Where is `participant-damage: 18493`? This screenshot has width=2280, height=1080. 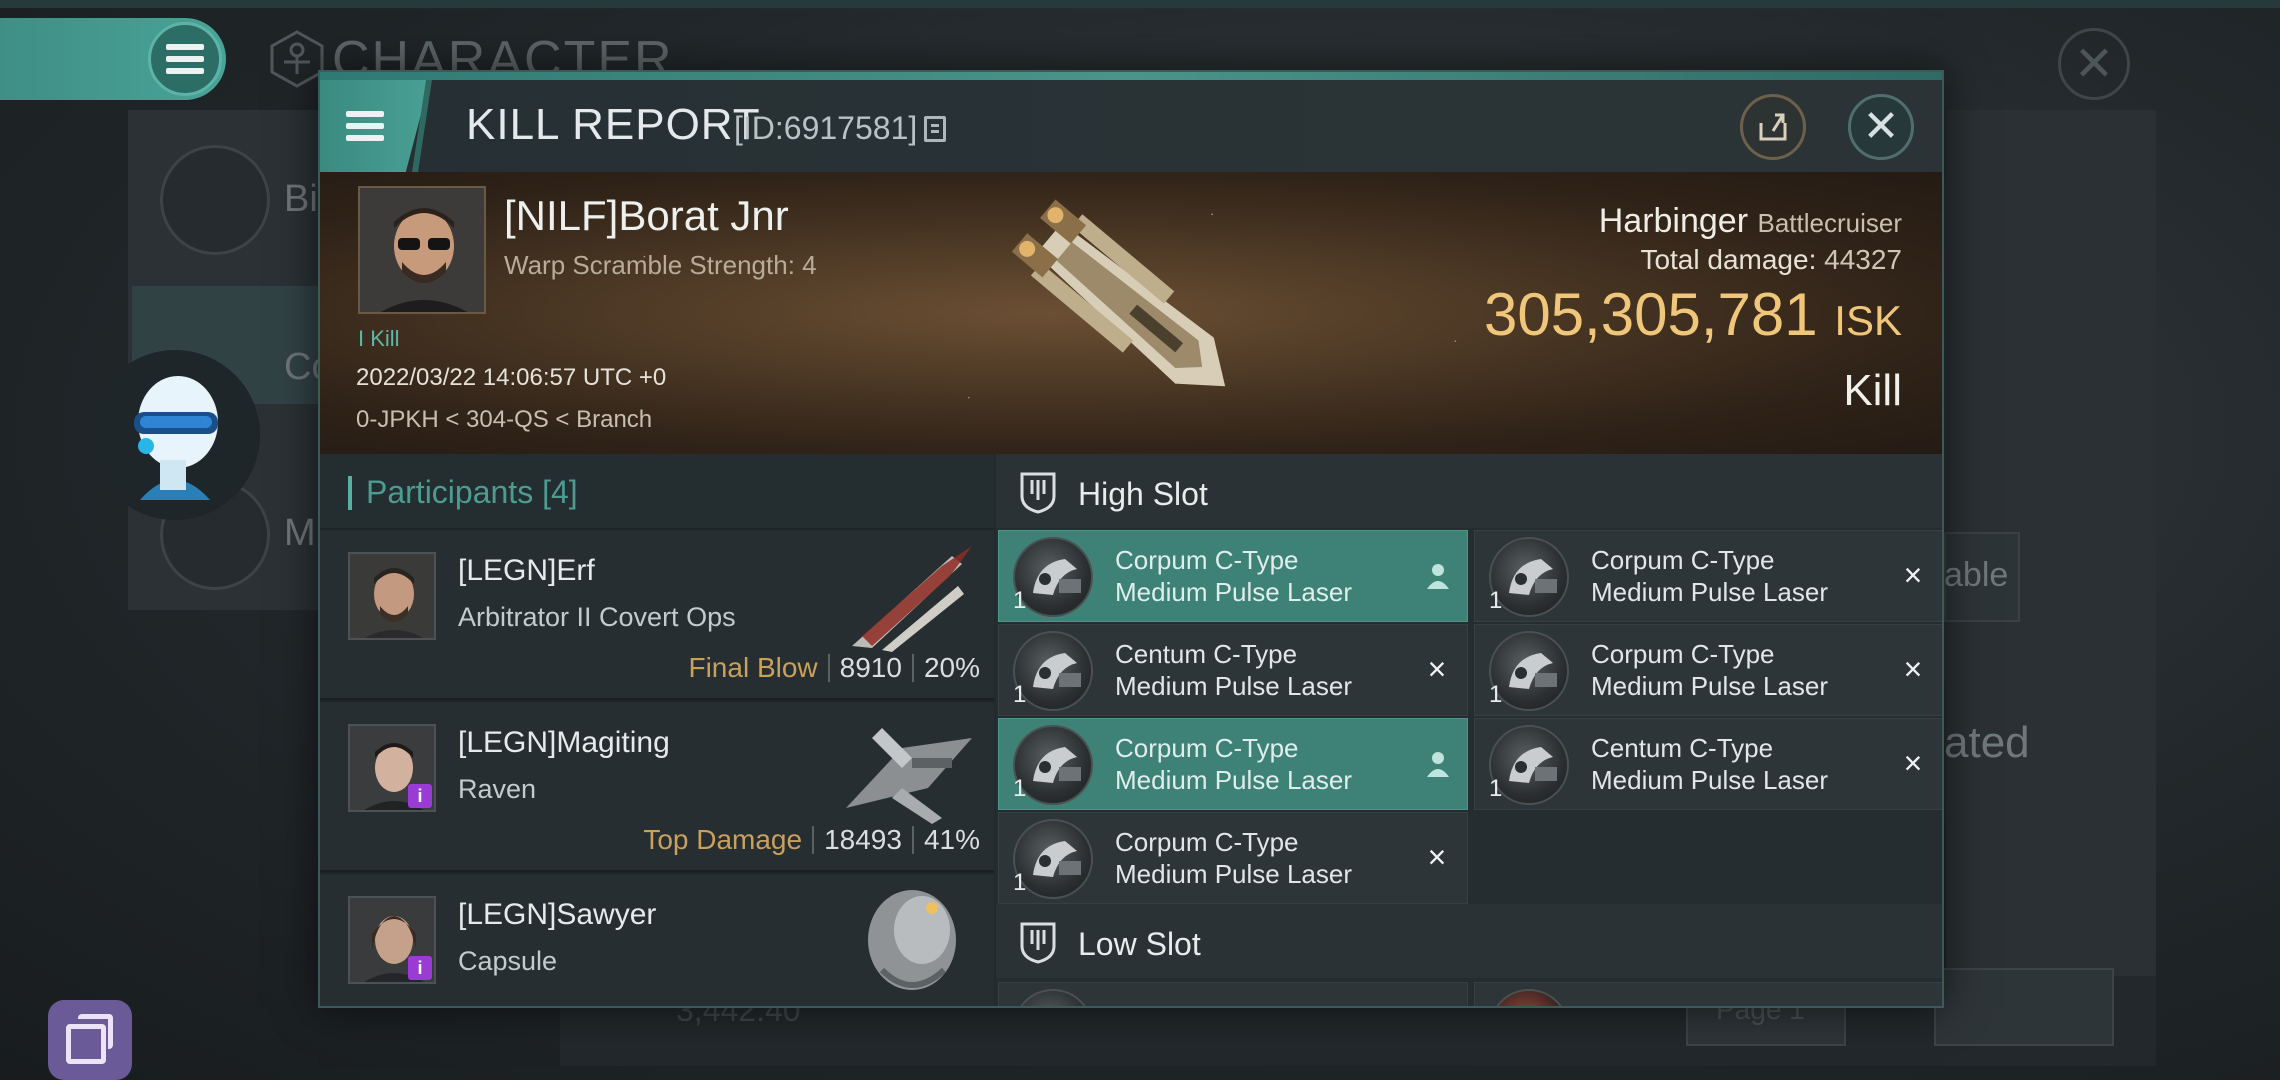
participant-damage: 18493 is located at coordinates (863, 839).